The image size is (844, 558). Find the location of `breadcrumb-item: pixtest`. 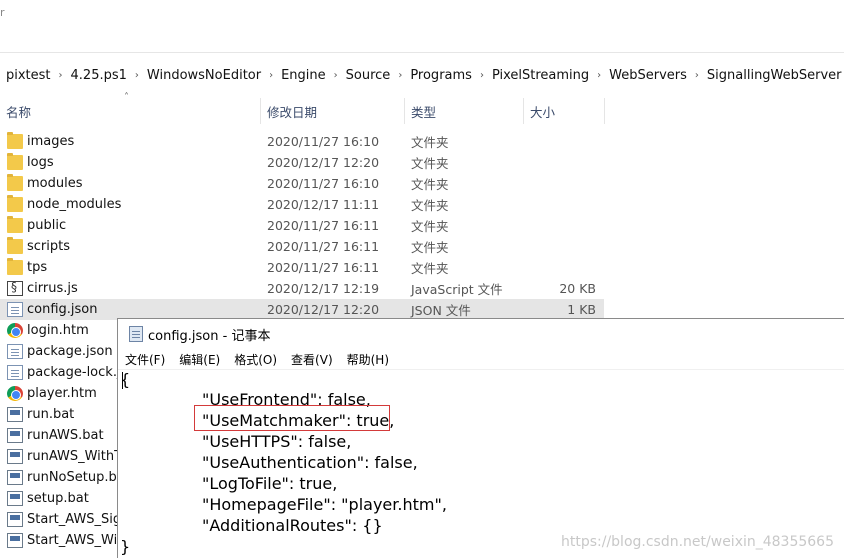

breadcrumb-item: pixtest is located at coordinates (28, 75).